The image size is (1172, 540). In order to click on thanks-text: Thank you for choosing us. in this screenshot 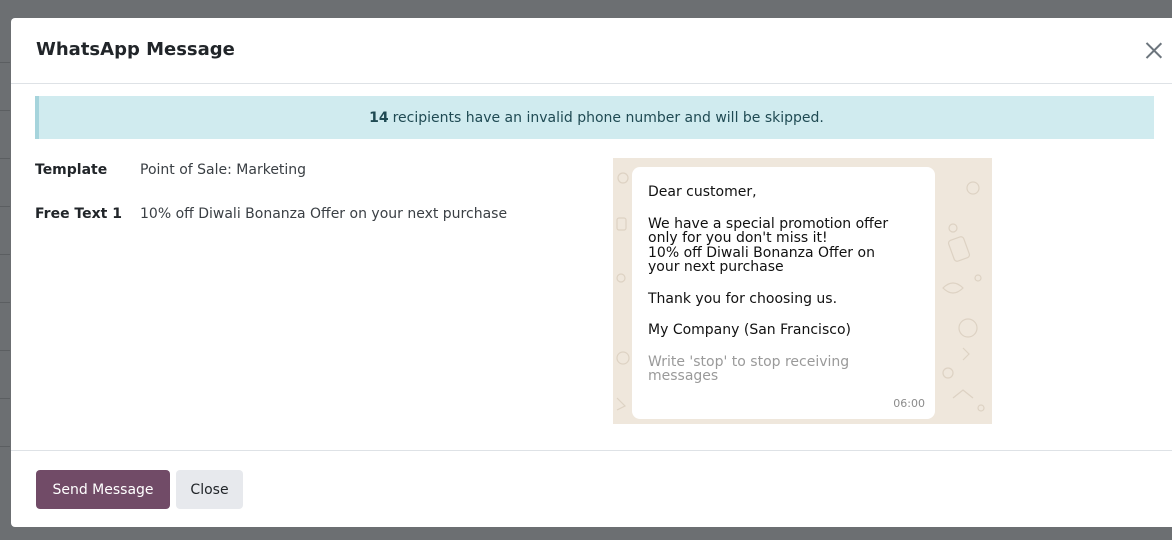, I will do `click(743, 298)`.